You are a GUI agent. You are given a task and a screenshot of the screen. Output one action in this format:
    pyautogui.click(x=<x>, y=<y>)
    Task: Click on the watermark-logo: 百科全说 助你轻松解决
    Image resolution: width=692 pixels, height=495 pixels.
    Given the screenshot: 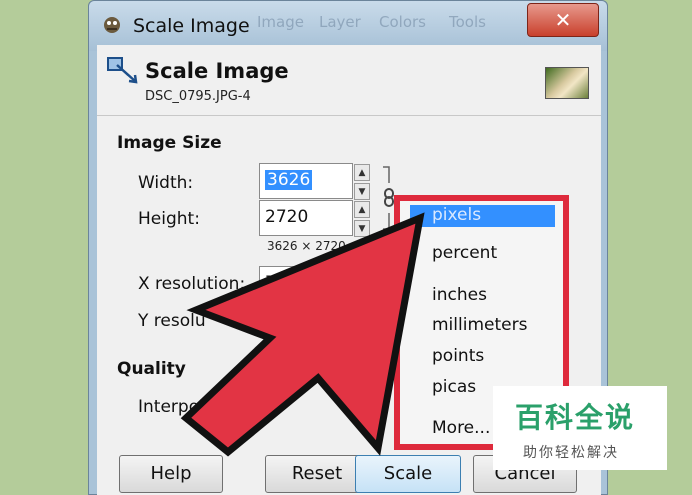 What is the action you would take?
    pyautogui.click(x=580, y=428)
    